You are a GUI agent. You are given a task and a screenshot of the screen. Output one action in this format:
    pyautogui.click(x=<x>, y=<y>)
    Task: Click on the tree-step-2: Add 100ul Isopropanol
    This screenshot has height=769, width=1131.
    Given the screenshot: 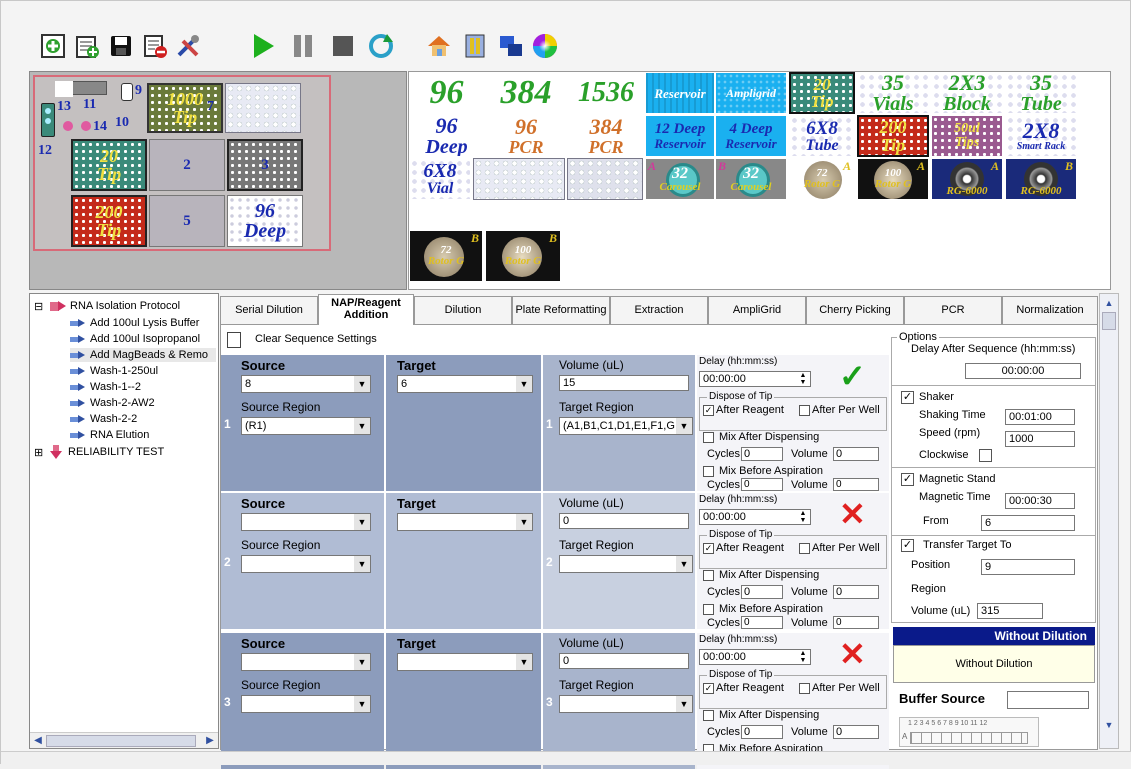 What is the action you would take?
    pyautogui.click(x=135, y=339)
    